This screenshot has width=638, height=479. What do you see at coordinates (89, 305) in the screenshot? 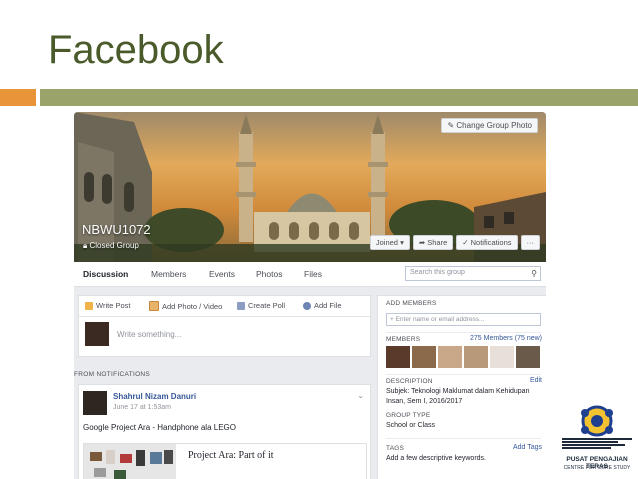
I see `pencil-icon` at bounding box center [89, 305].